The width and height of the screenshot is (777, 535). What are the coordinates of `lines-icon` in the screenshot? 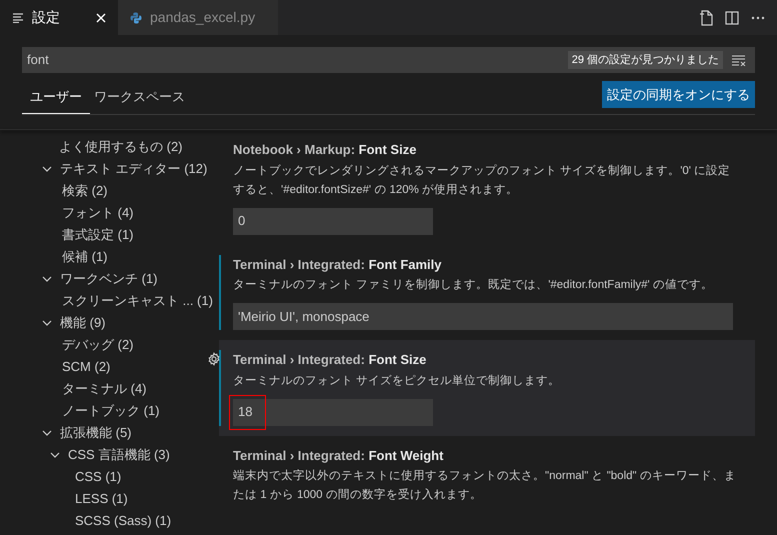 It's located at (18, 17).